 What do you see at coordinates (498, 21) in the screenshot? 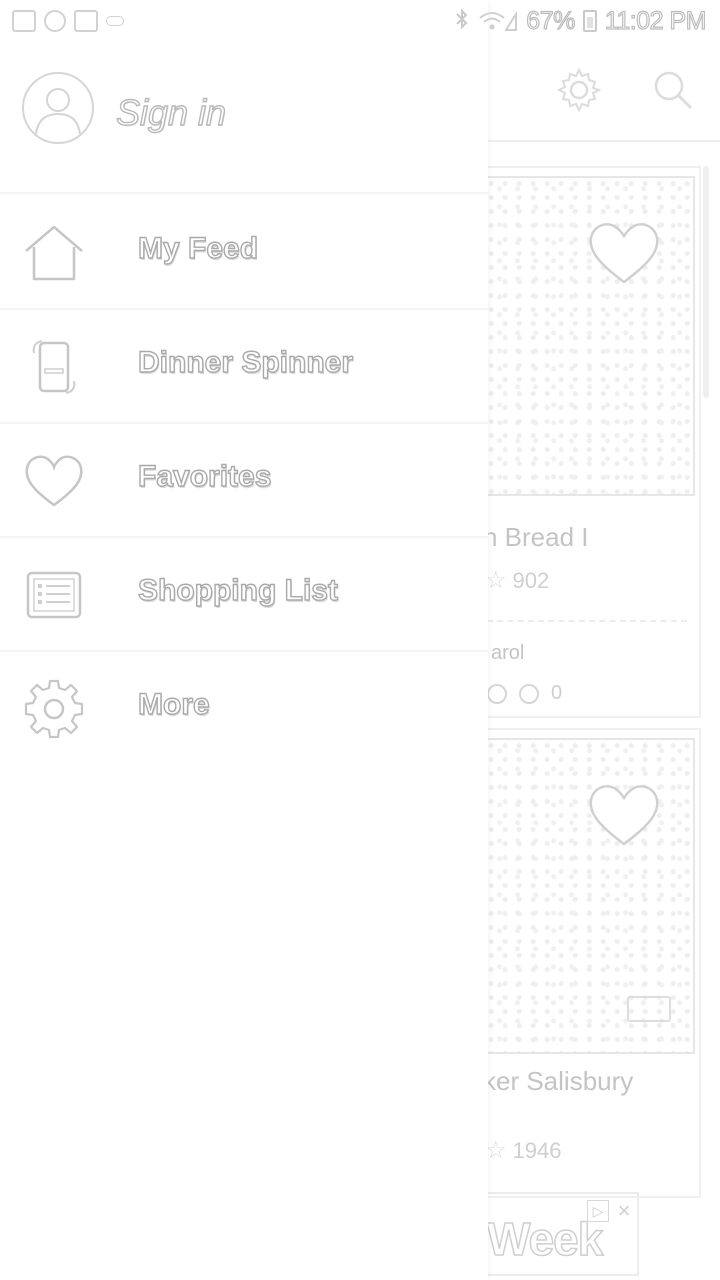
I see `wifi-icon` at bounding box center [498, 21].